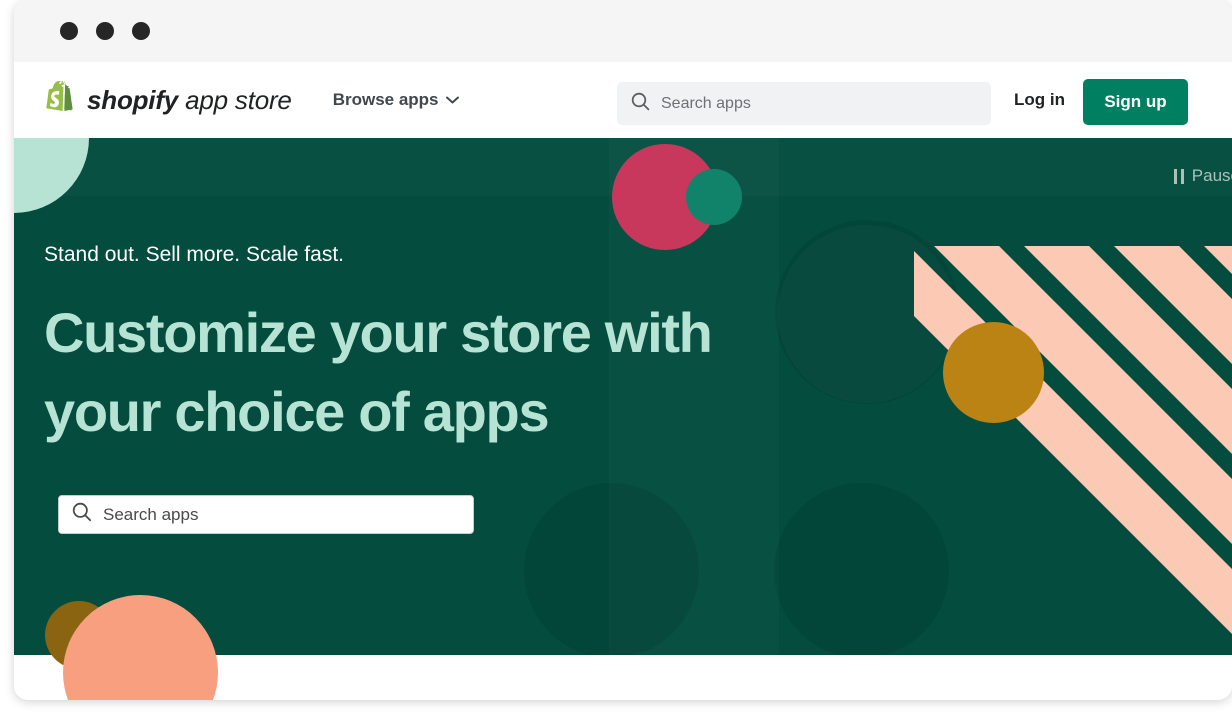  Describe the element at coordinates (69, 31) in the screenshot. I see `window-dot-close-icon` at that location.